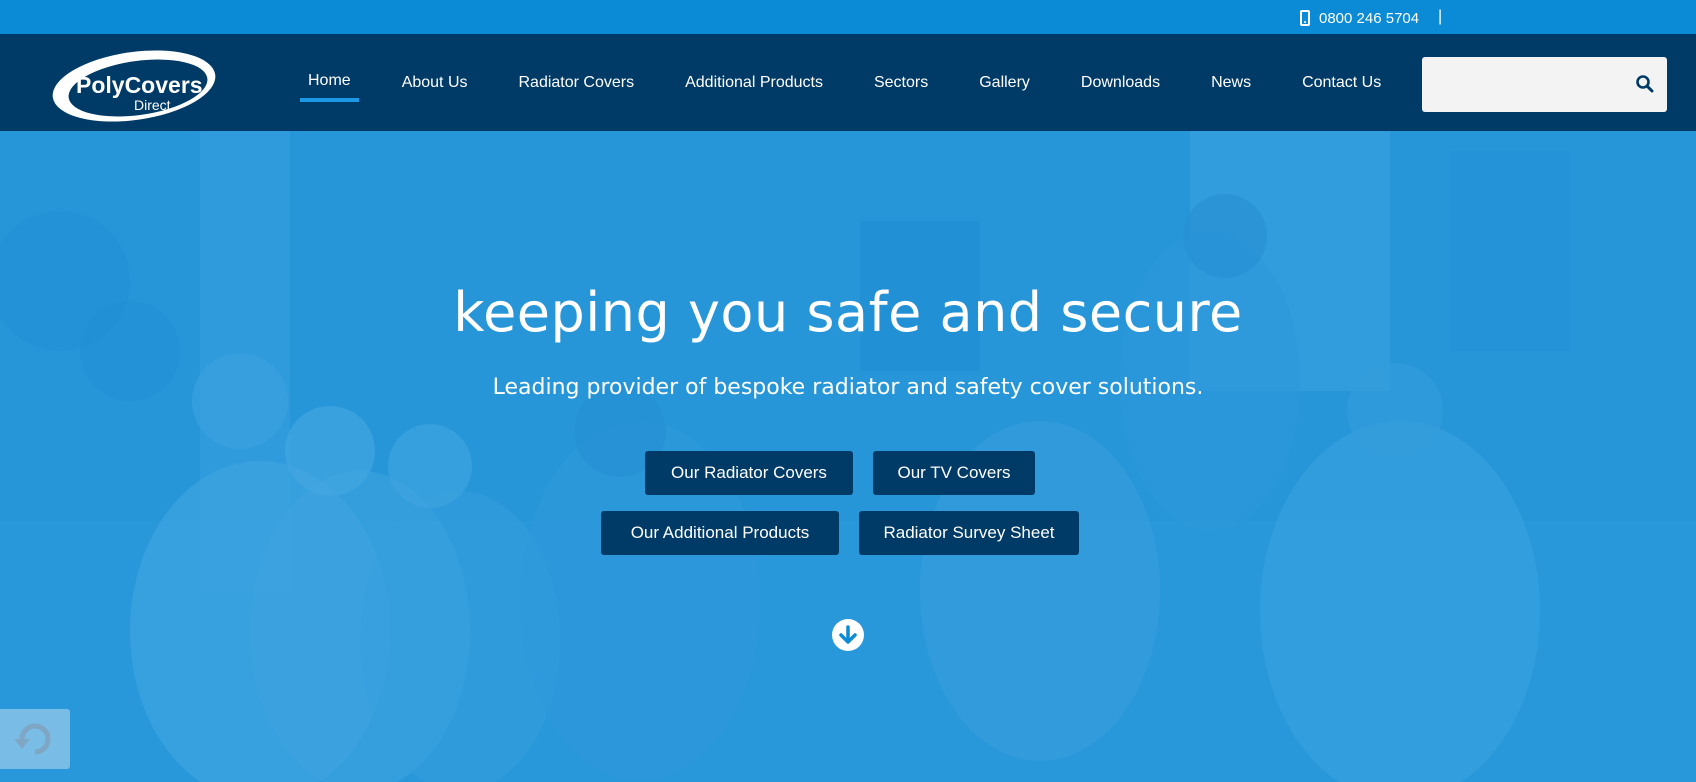 The width and height of the screenshot is (1696, 782). Describe the element at coordinates (749, 473) in the screenshot. I see `radiator-covers-button: Our Radiator Covers` at that location.